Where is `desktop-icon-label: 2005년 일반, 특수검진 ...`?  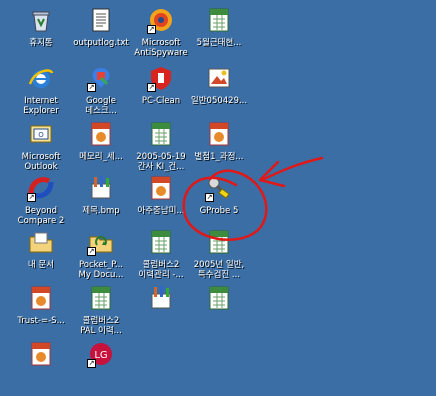
desktop-icon-label: 2005년 일반, 특수검진 ... is located at coordinates (219, 270).